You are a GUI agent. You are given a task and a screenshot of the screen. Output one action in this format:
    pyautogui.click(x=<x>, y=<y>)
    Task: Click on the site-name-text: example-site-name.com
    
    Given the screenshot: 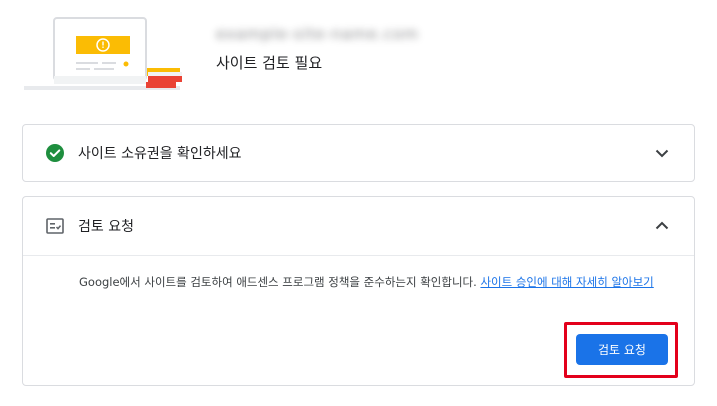 What is the action you would take?
    pyautogui.click(x=317, y=34)
    